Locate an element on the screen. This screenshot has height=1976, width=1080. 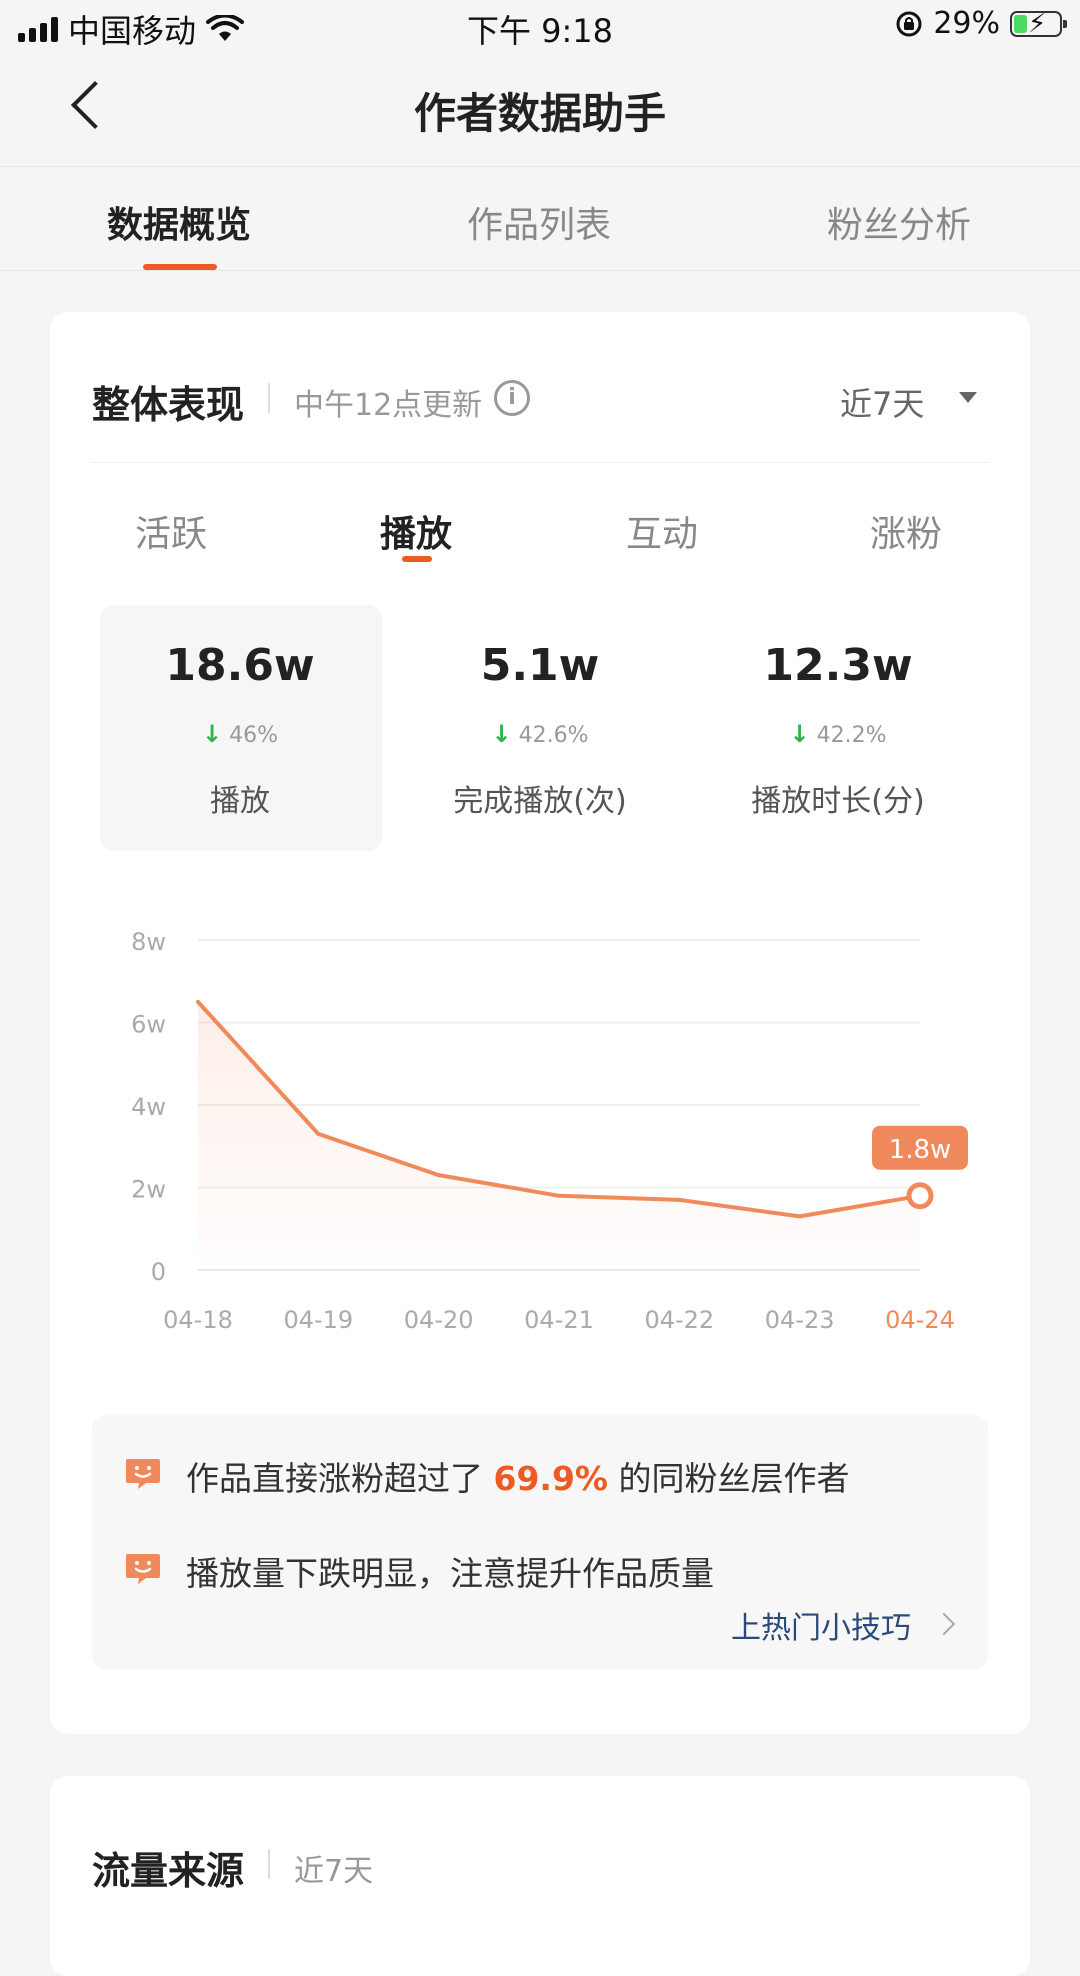
metric-value-duration: 12.3w is located at coordinates (838, 665).